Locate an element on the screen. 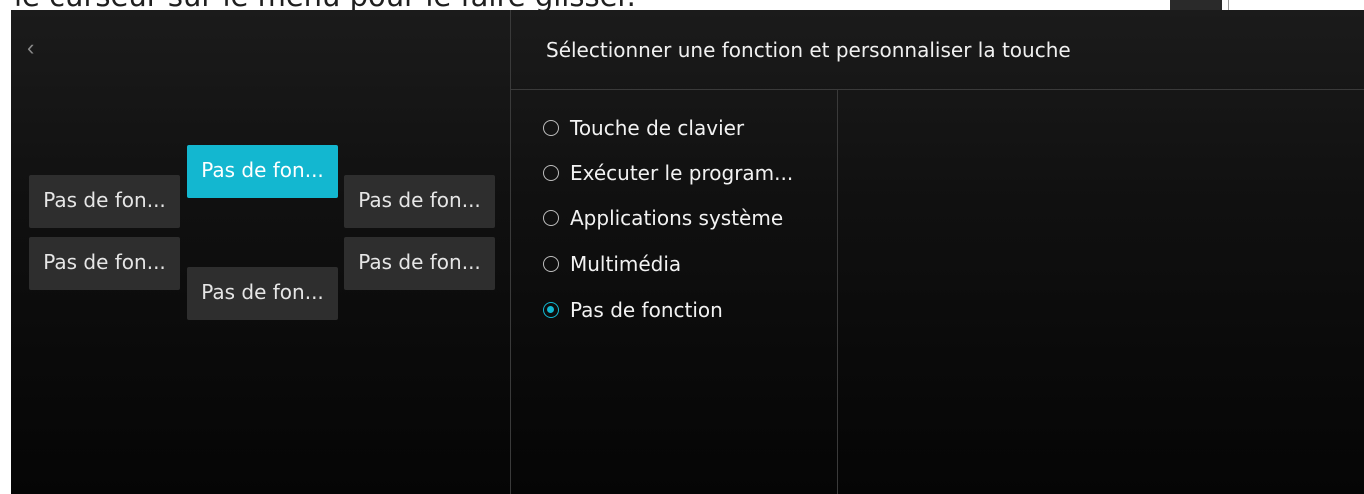 This screenshot has height=494, width=1364. option-label: Pas de fonction is located at coordinates (646, 310).